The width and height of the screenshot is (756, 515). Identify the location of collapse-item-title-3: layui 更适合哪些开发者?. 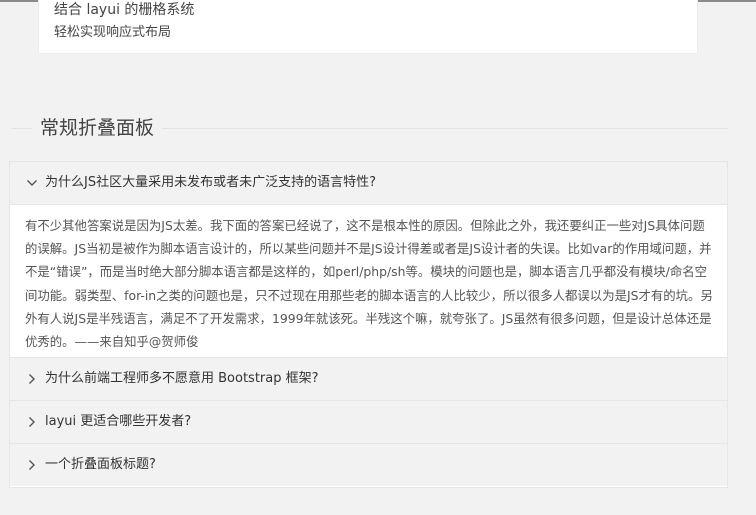
(368, 422).